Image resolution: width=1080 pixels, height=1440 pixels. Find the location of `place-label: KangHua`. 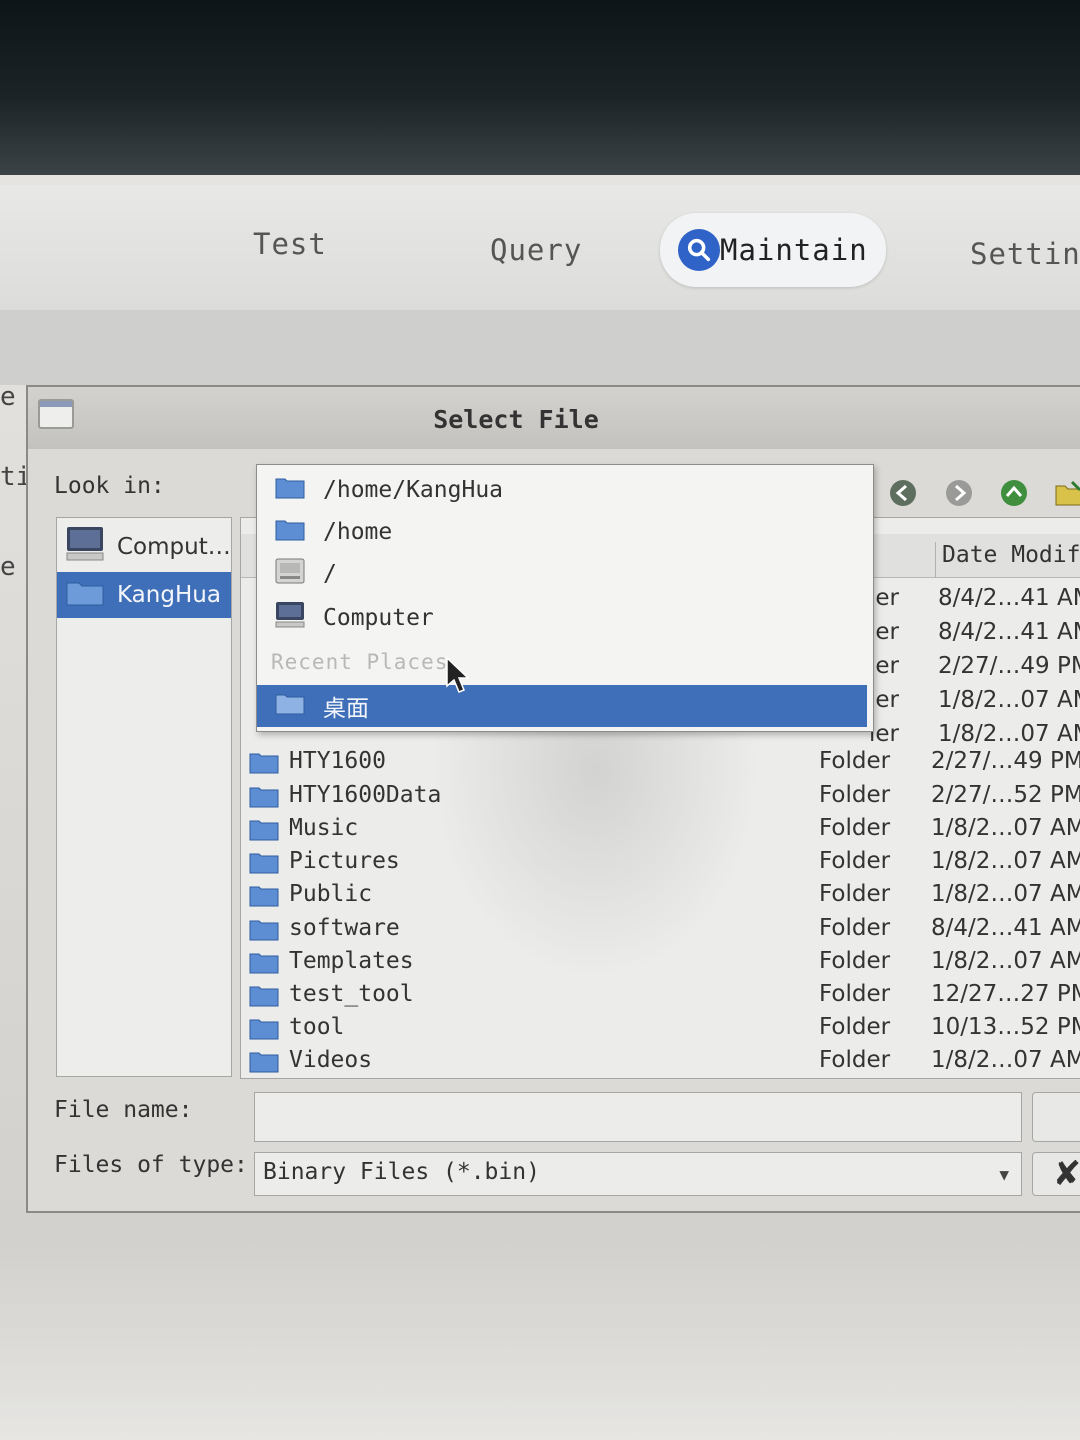

place-label: KangHua is located at coordinates (169, 595).